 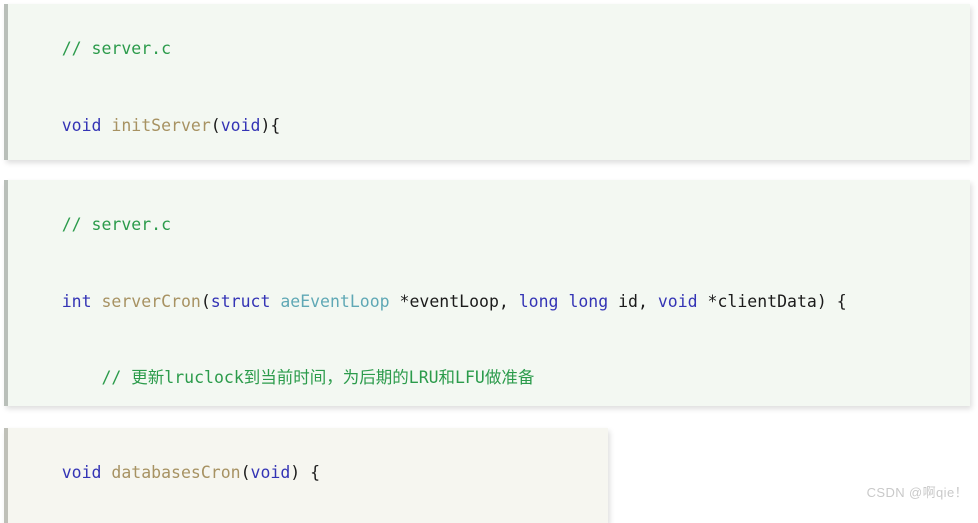 What do you see at coordinates (454, 301) in the screenshot?
I see `argument-token: *eventLoop,` at bounding box center [454, 301].